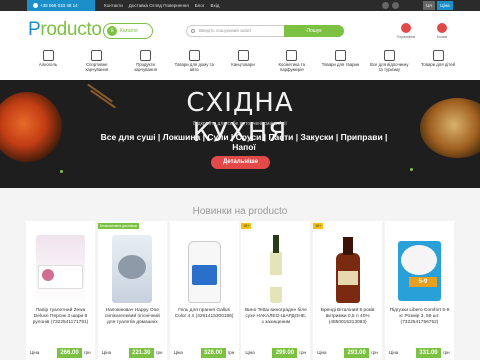  What do you see at coordinates (395, 5) in the screenshot?
I see `instagram-icon` at bounding box center [395, 5].